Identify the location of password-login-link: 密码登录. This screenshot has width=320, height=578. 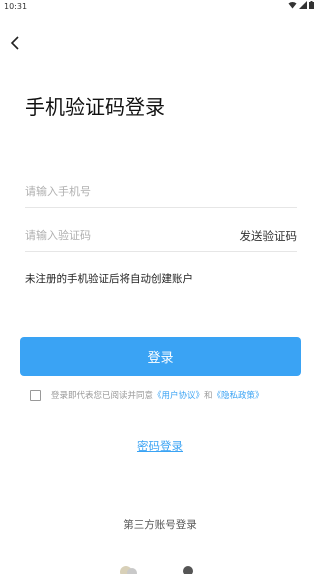
(160, 446).